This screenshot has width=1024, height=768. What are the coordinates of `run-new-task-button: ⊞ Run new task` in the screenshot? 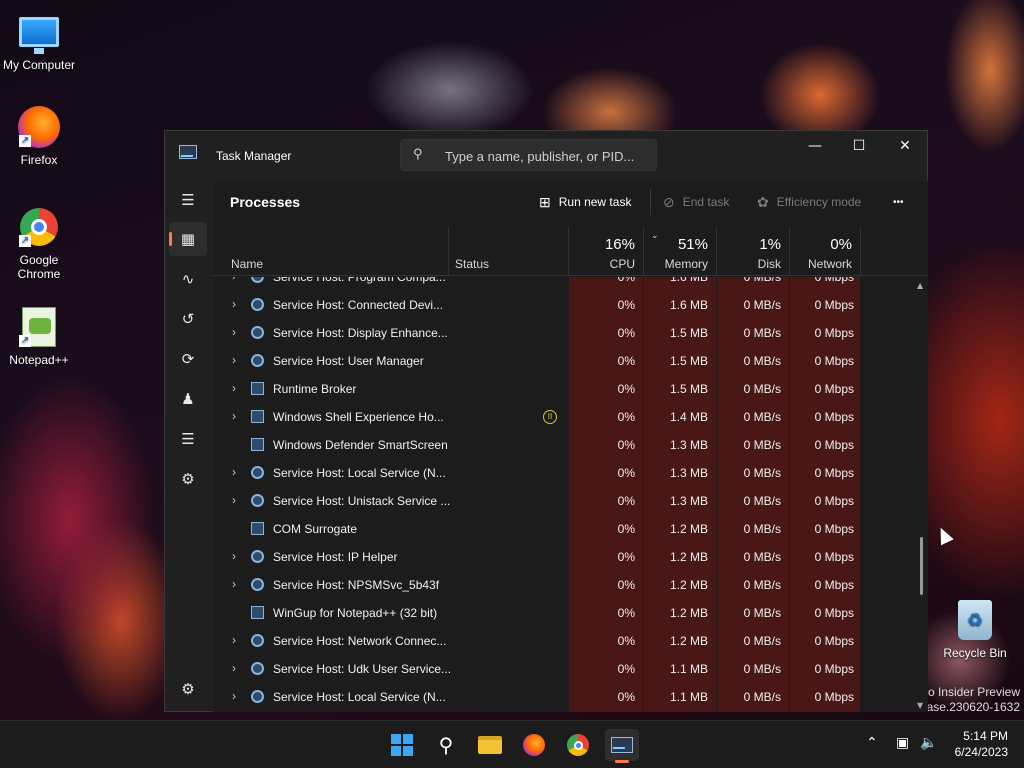 It's located at (585, 202).